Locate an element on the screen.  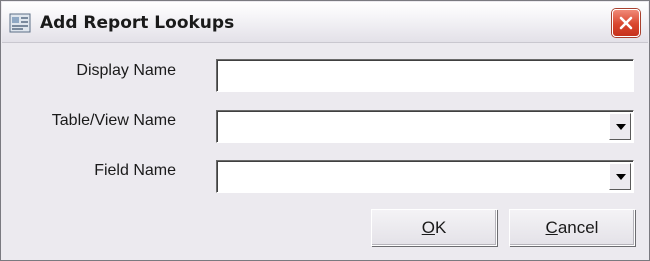
cancel-button: Cancel is located at coordinates (572, 227).